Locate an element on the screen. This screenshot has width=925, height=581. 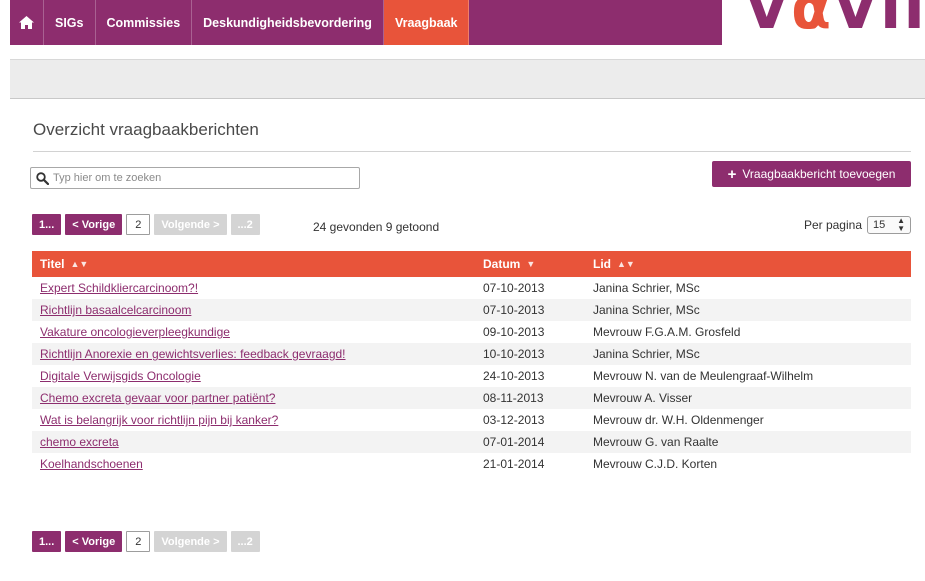
row-date: 07-01-2014 is located at coordinates (514, 442).